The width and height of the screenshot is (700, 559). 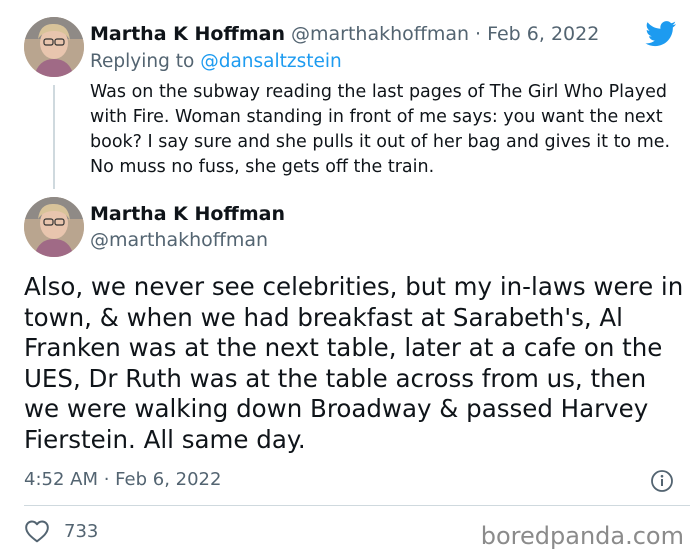 I want to click on twitter-bird-icon, so click(x=661, y=36).